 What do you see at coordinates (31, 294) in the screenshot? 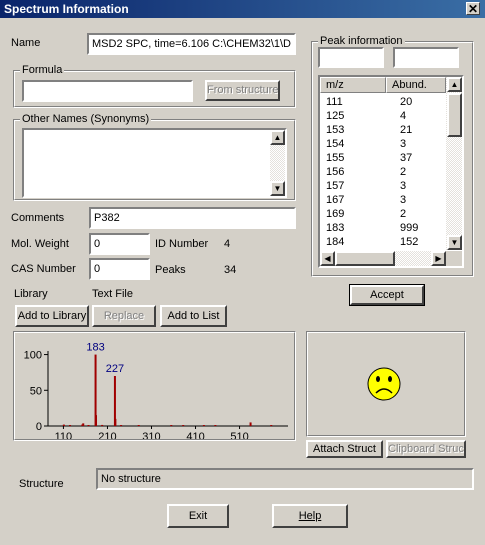
I see `library-label: Library` at bounding box center [31, 294].